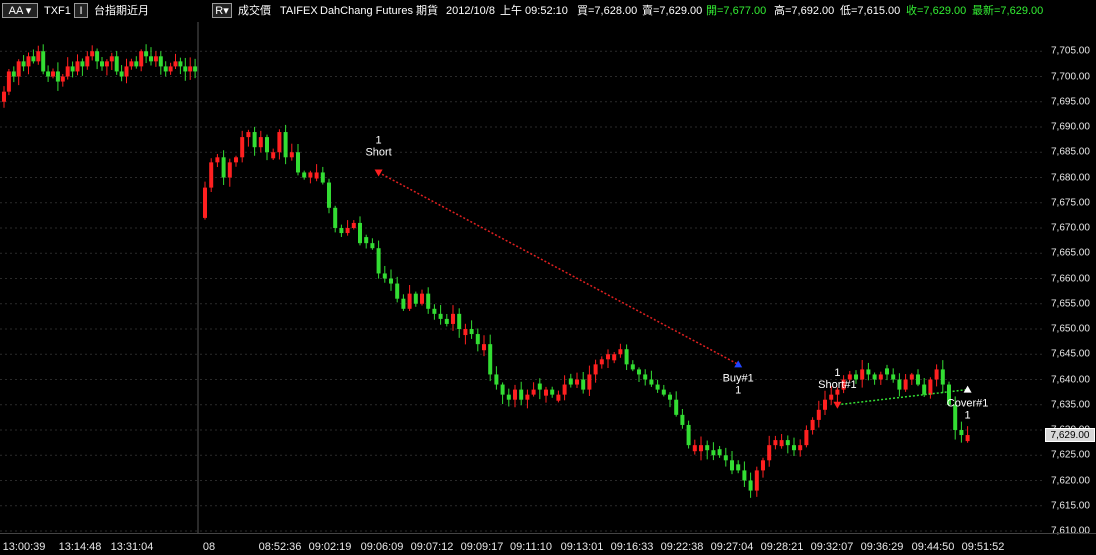 Image resolution: width=1096 pixels, height=555 pixels. Describe the element at coordinates (1070, 228) in the screenshot. I see `y-tick-label: 7,670.00` at that location.